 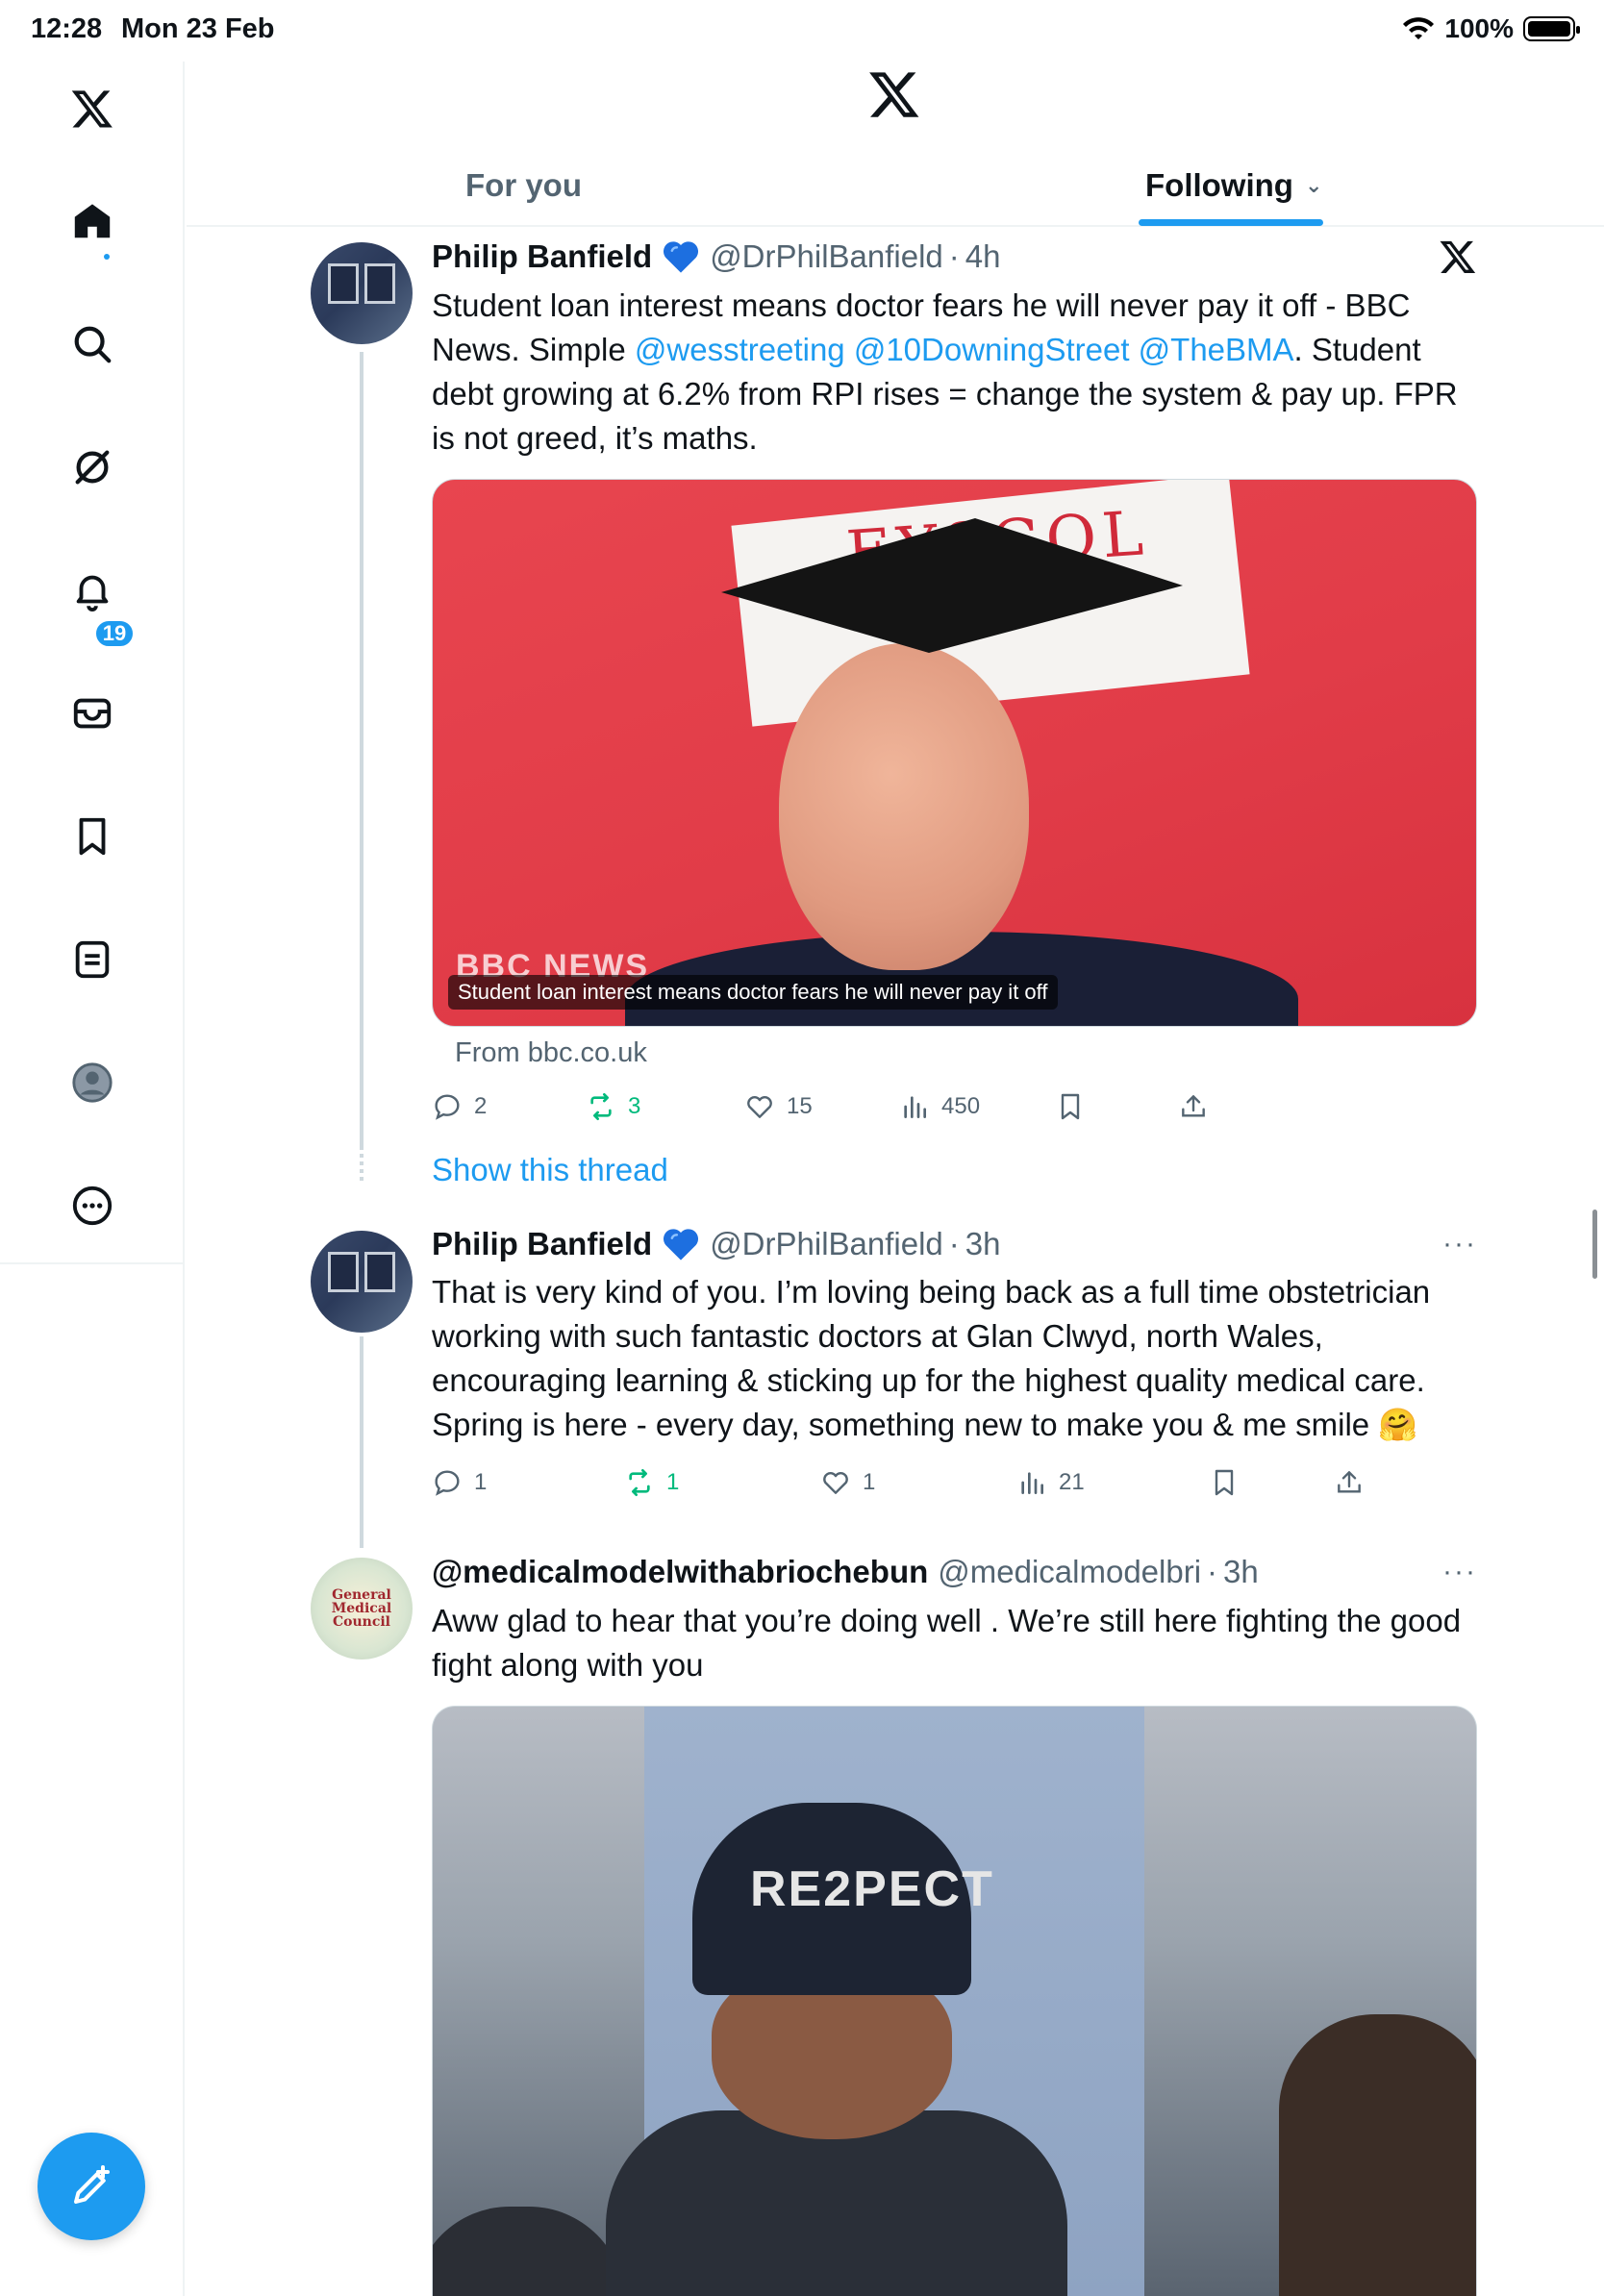 I want to click on reply-icon, so click(x=447, y=1483).